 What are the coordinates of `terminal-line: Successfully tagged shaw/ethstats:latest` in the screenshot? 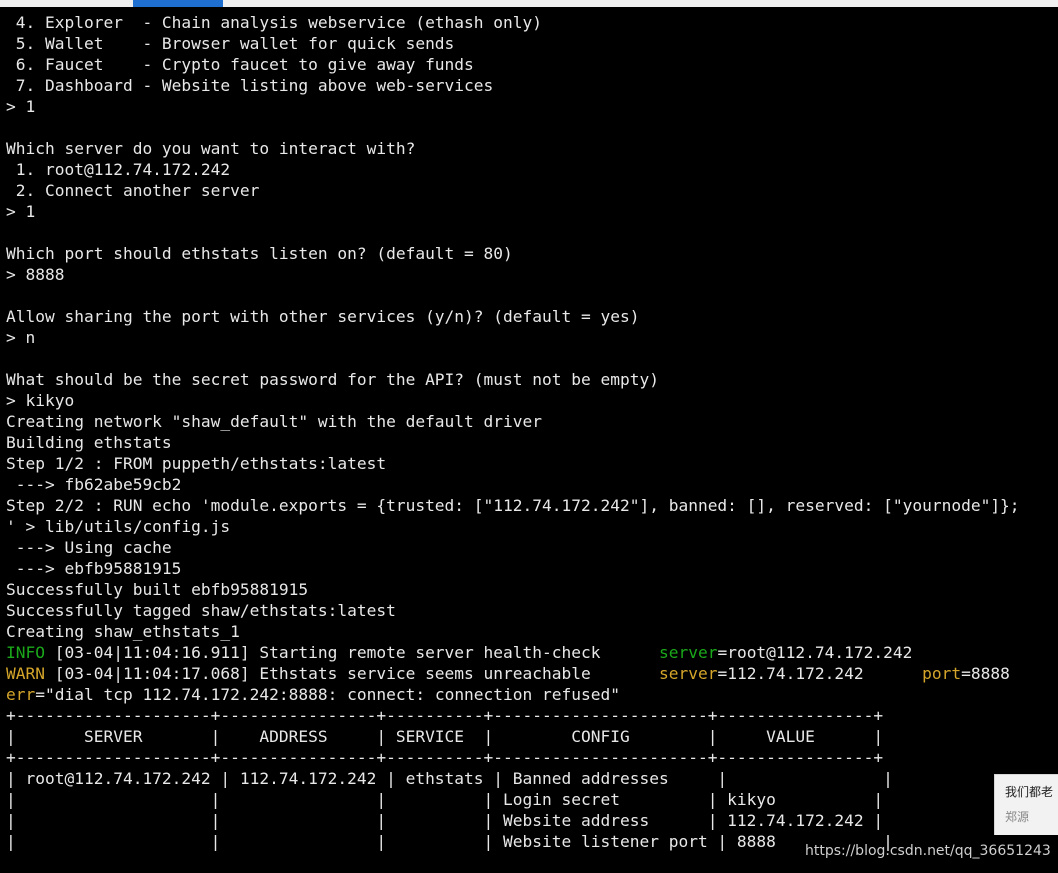 It's located at (201, 610).